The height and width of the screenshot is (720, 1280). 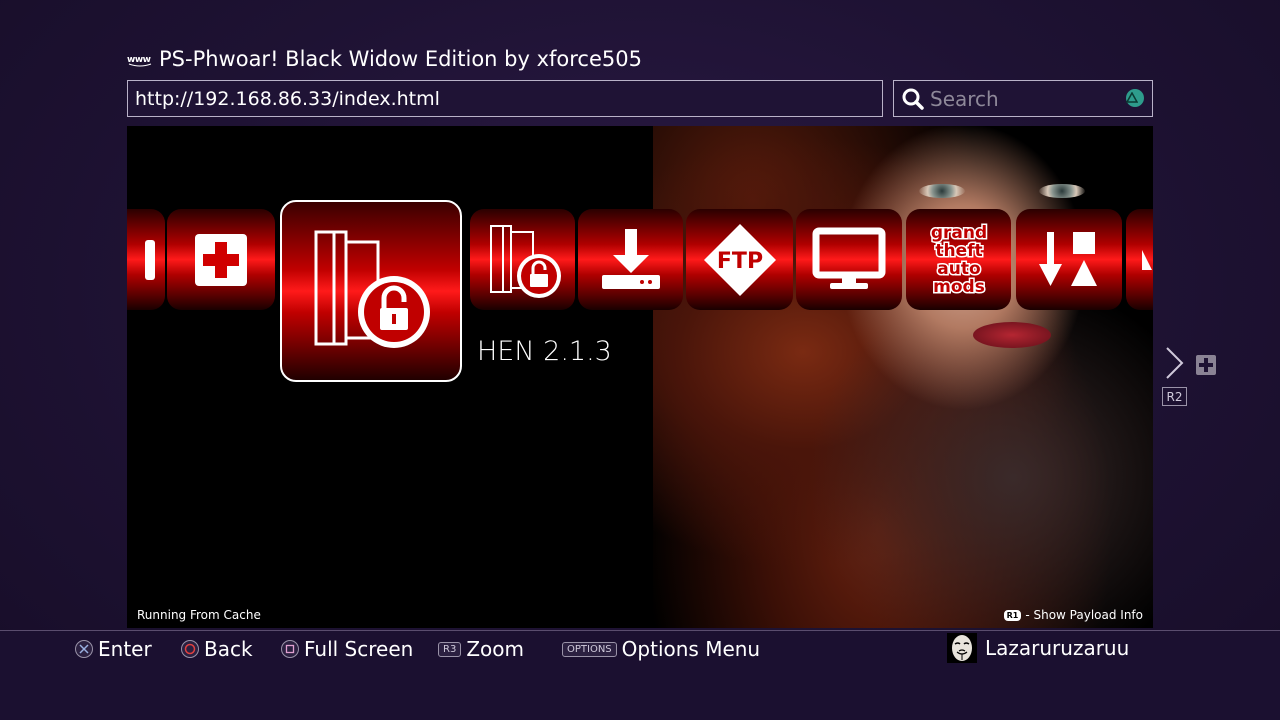 I want to click on user-profile: Lazaruruzaruu, so click(x=1038, y=648).